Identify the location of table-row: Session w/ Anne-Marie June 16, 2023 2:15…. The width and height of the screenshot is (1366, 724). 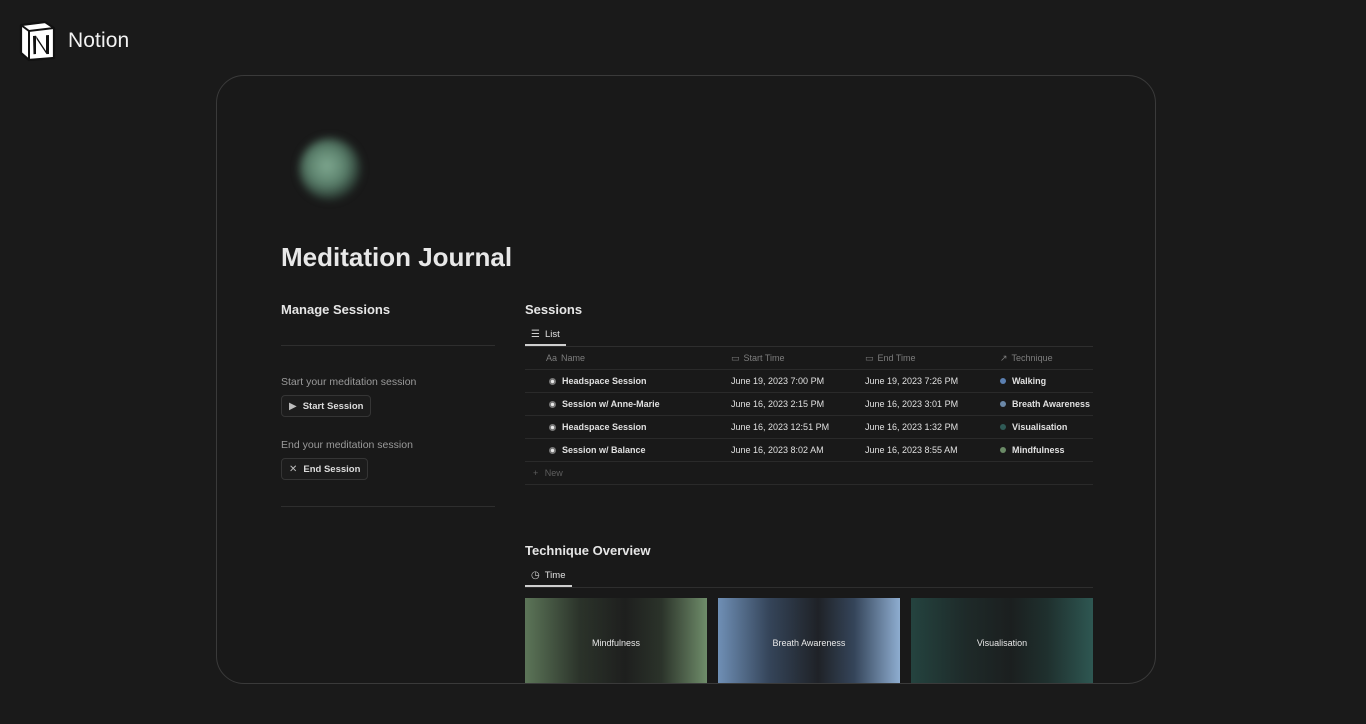
(809, 404).